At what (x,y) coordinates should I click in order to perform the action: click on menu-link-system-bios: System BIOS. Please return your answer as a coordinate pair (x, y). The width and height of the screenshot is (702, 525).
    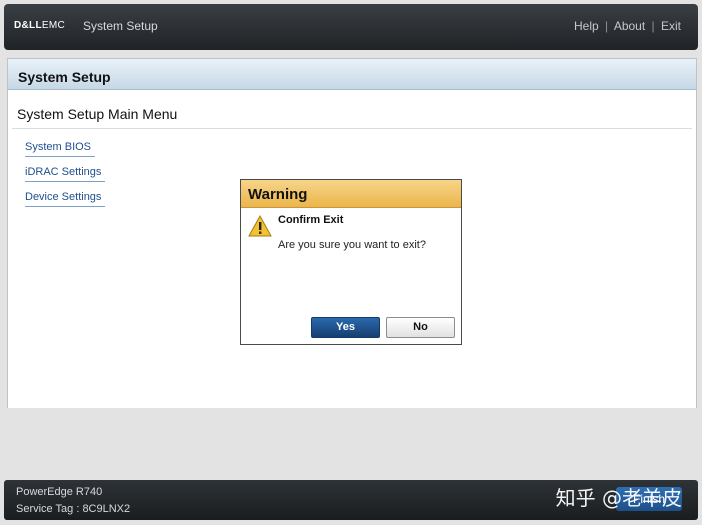
    Looking at the image, I should click on (60, 149).